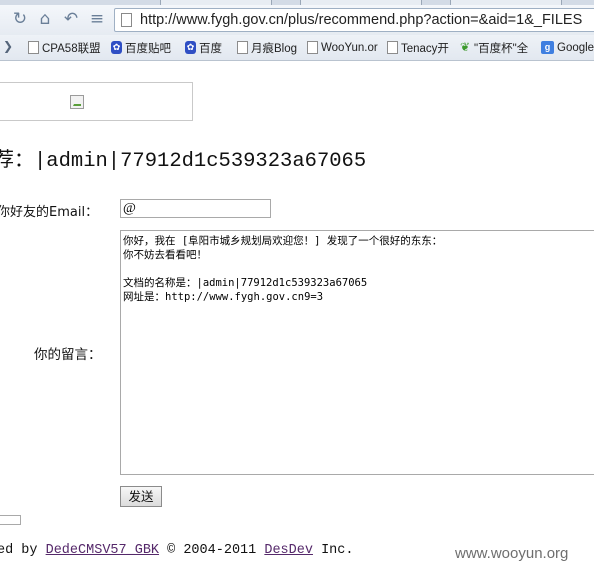  I want to click on email-field: @, so click(195, 208).